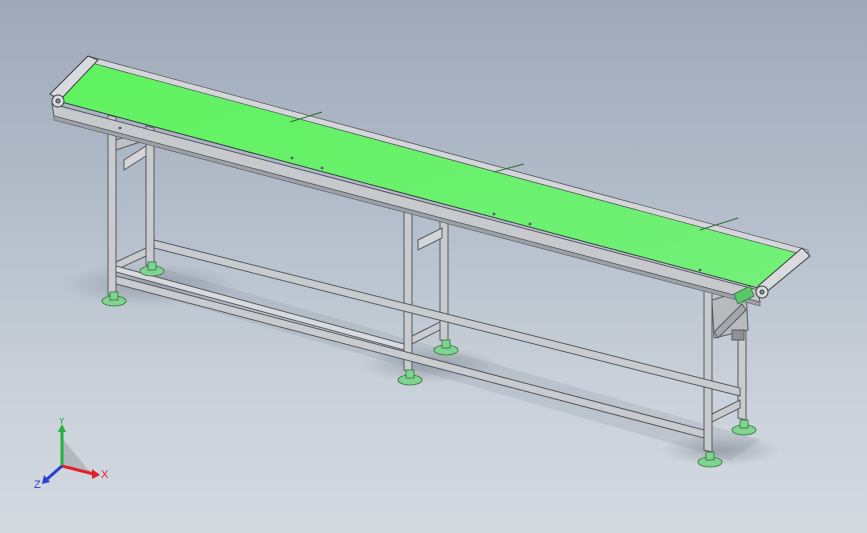 This screenshot has width=867, height=533. What do you see at coordinates (708, 364) in the screenshot?
I see `right-front-leg` at bounding box center [708, 364].